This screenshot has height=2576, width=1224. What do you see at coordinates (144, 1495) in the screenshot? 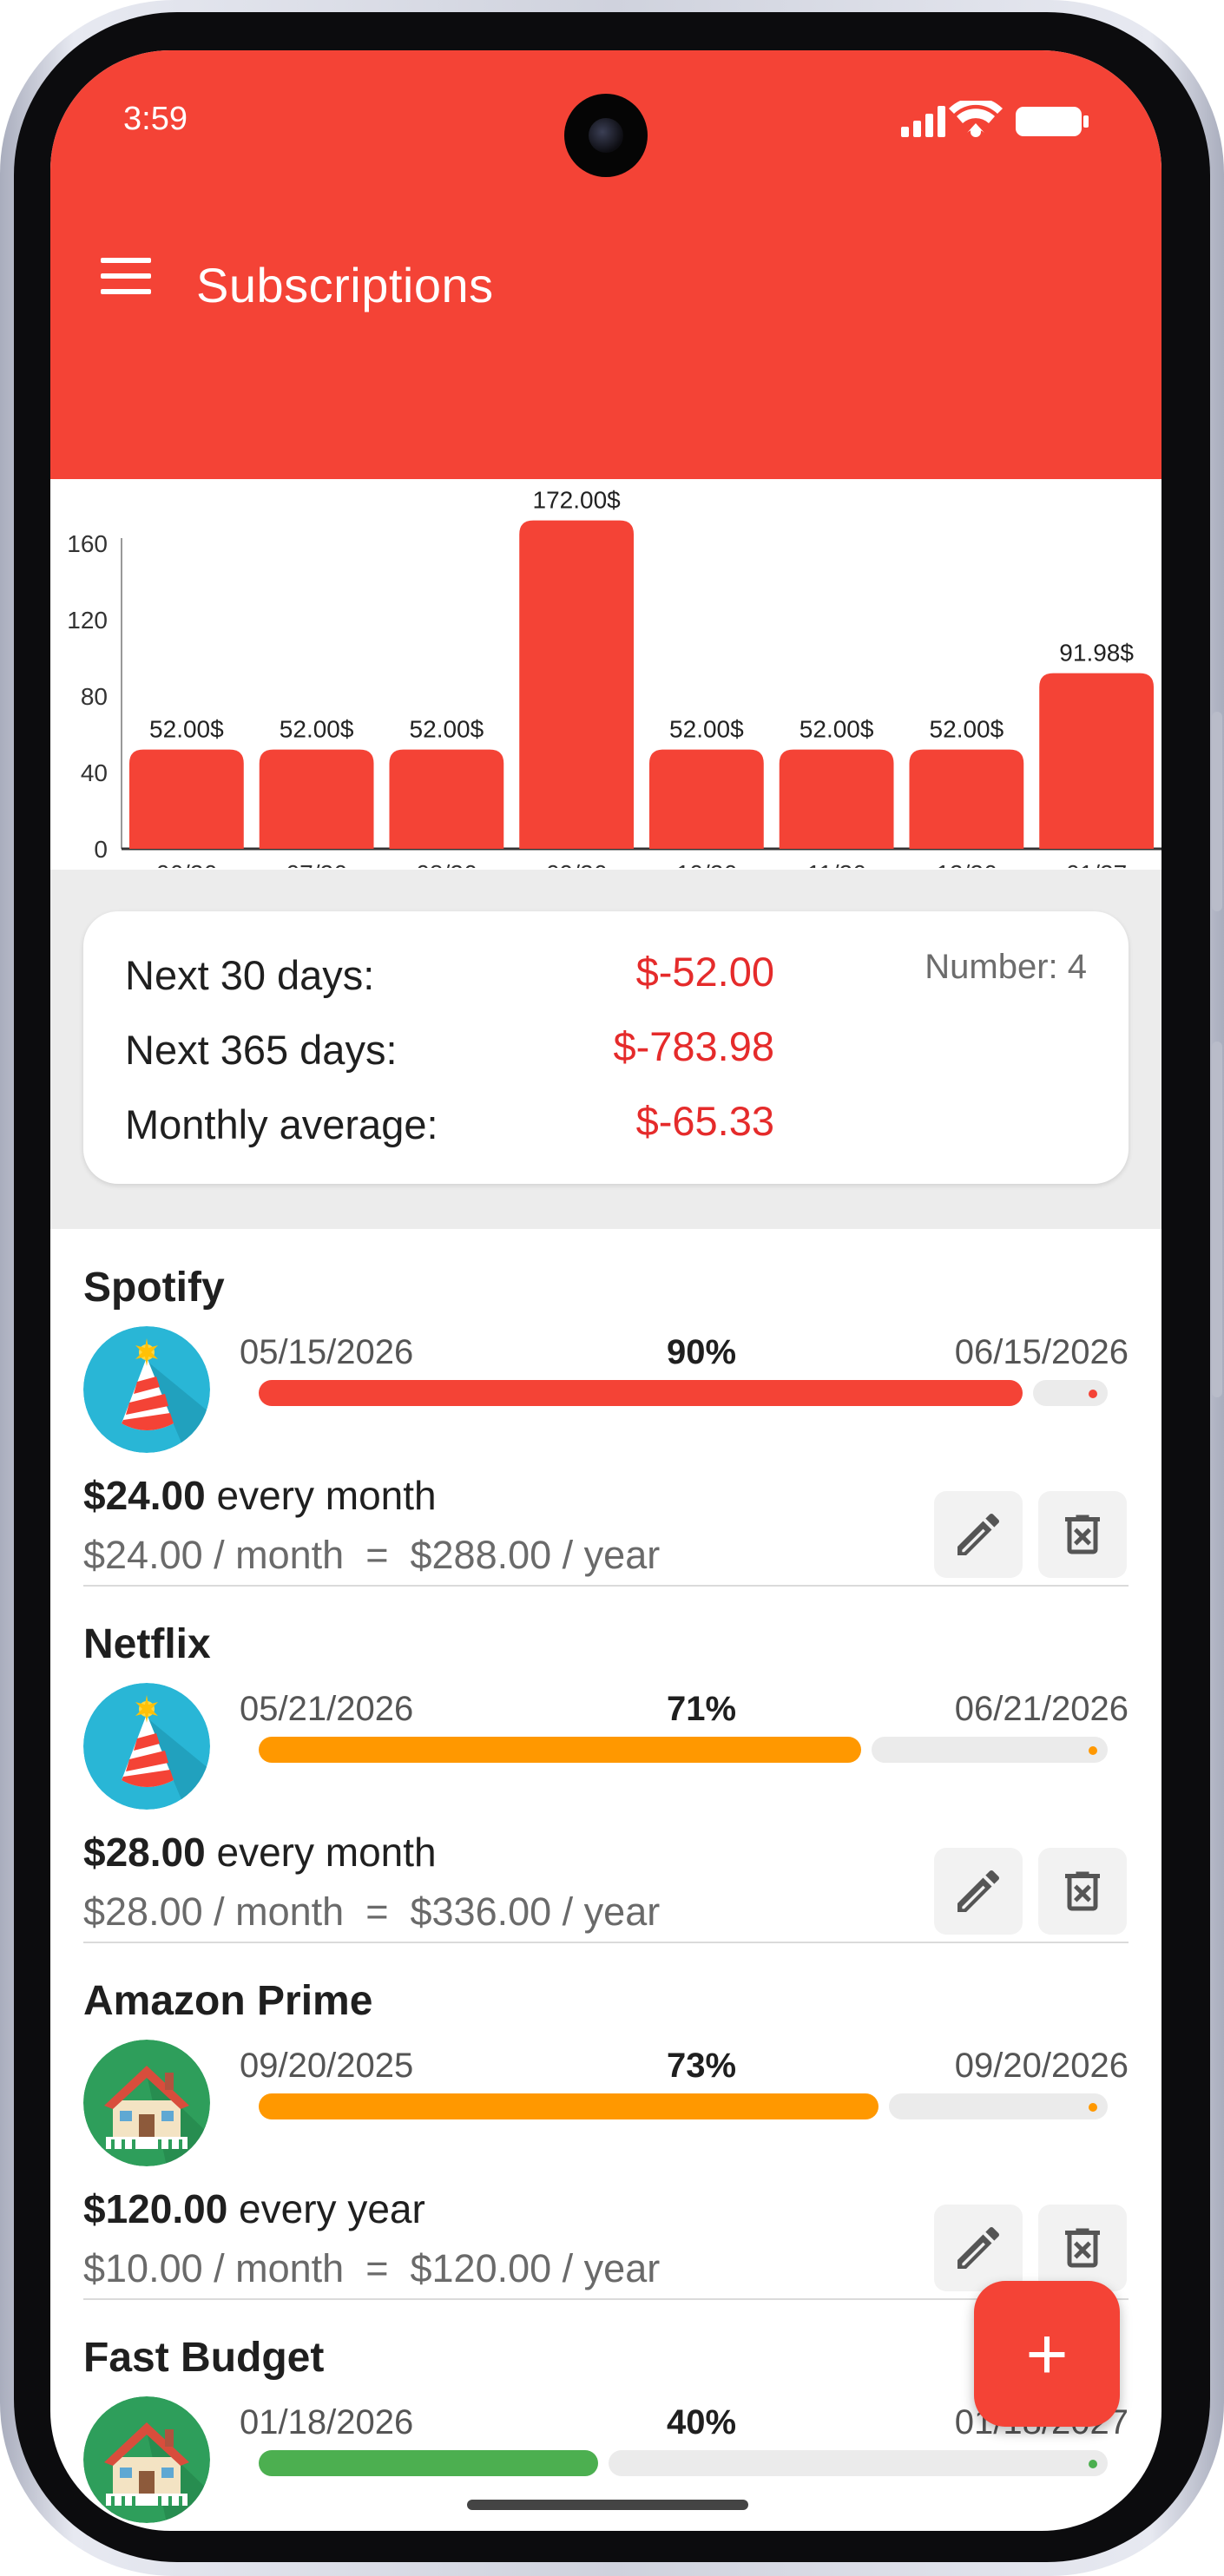
I see `price-amount: $24.00` at bounding box center [144, 1495].